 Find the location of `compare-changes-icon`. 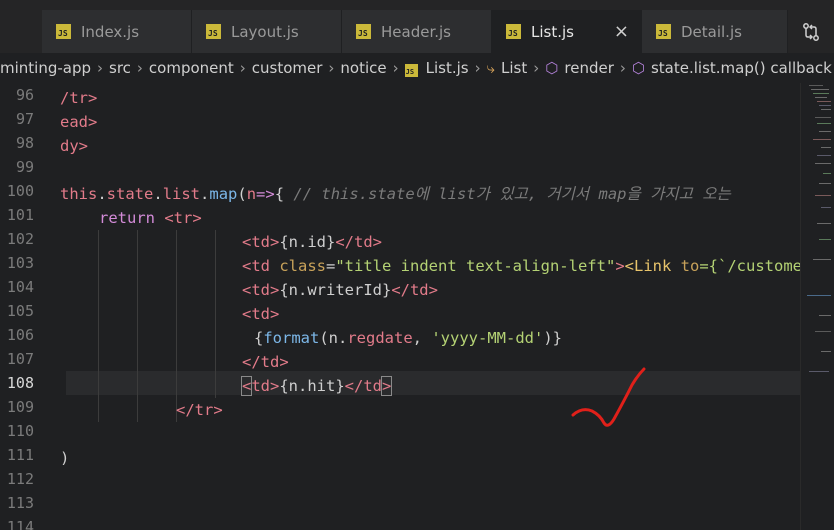

compare-changes-icon is located at coordinates (811, 31).